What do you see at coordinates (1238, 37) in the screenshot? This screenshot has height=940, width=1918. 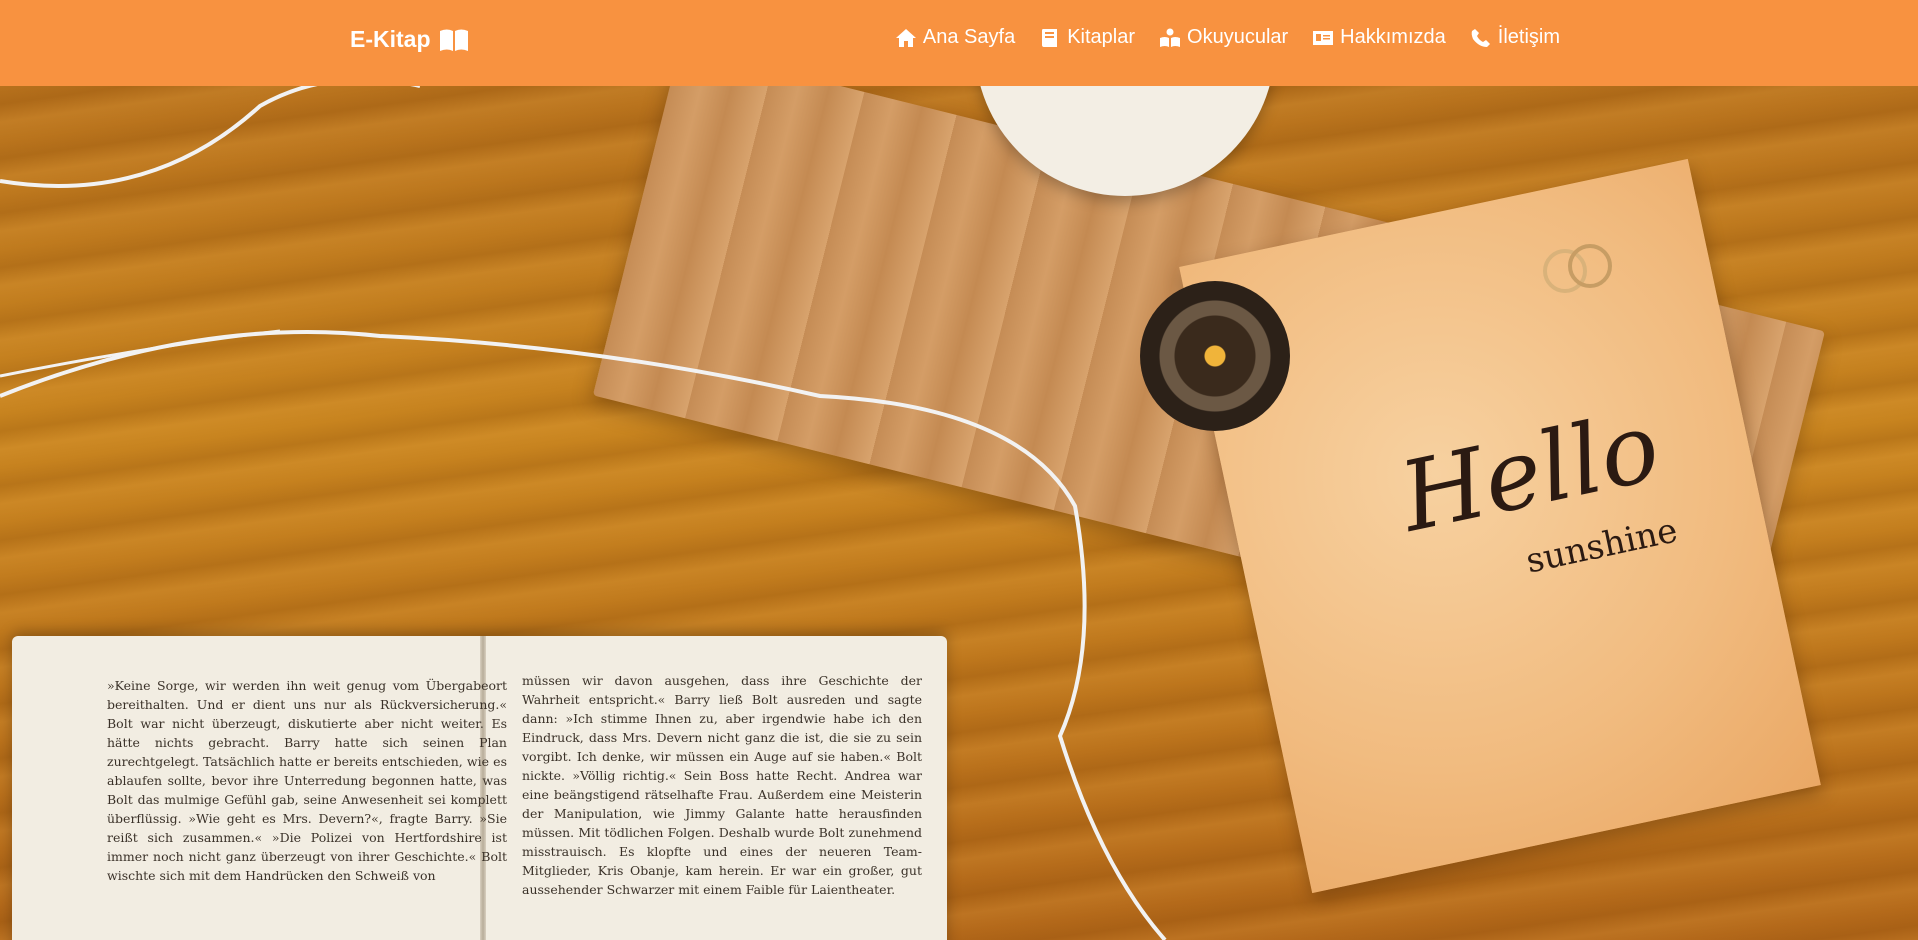 I see `nav-label-readers: Okuyucular` at bounding box center [1238, 37].